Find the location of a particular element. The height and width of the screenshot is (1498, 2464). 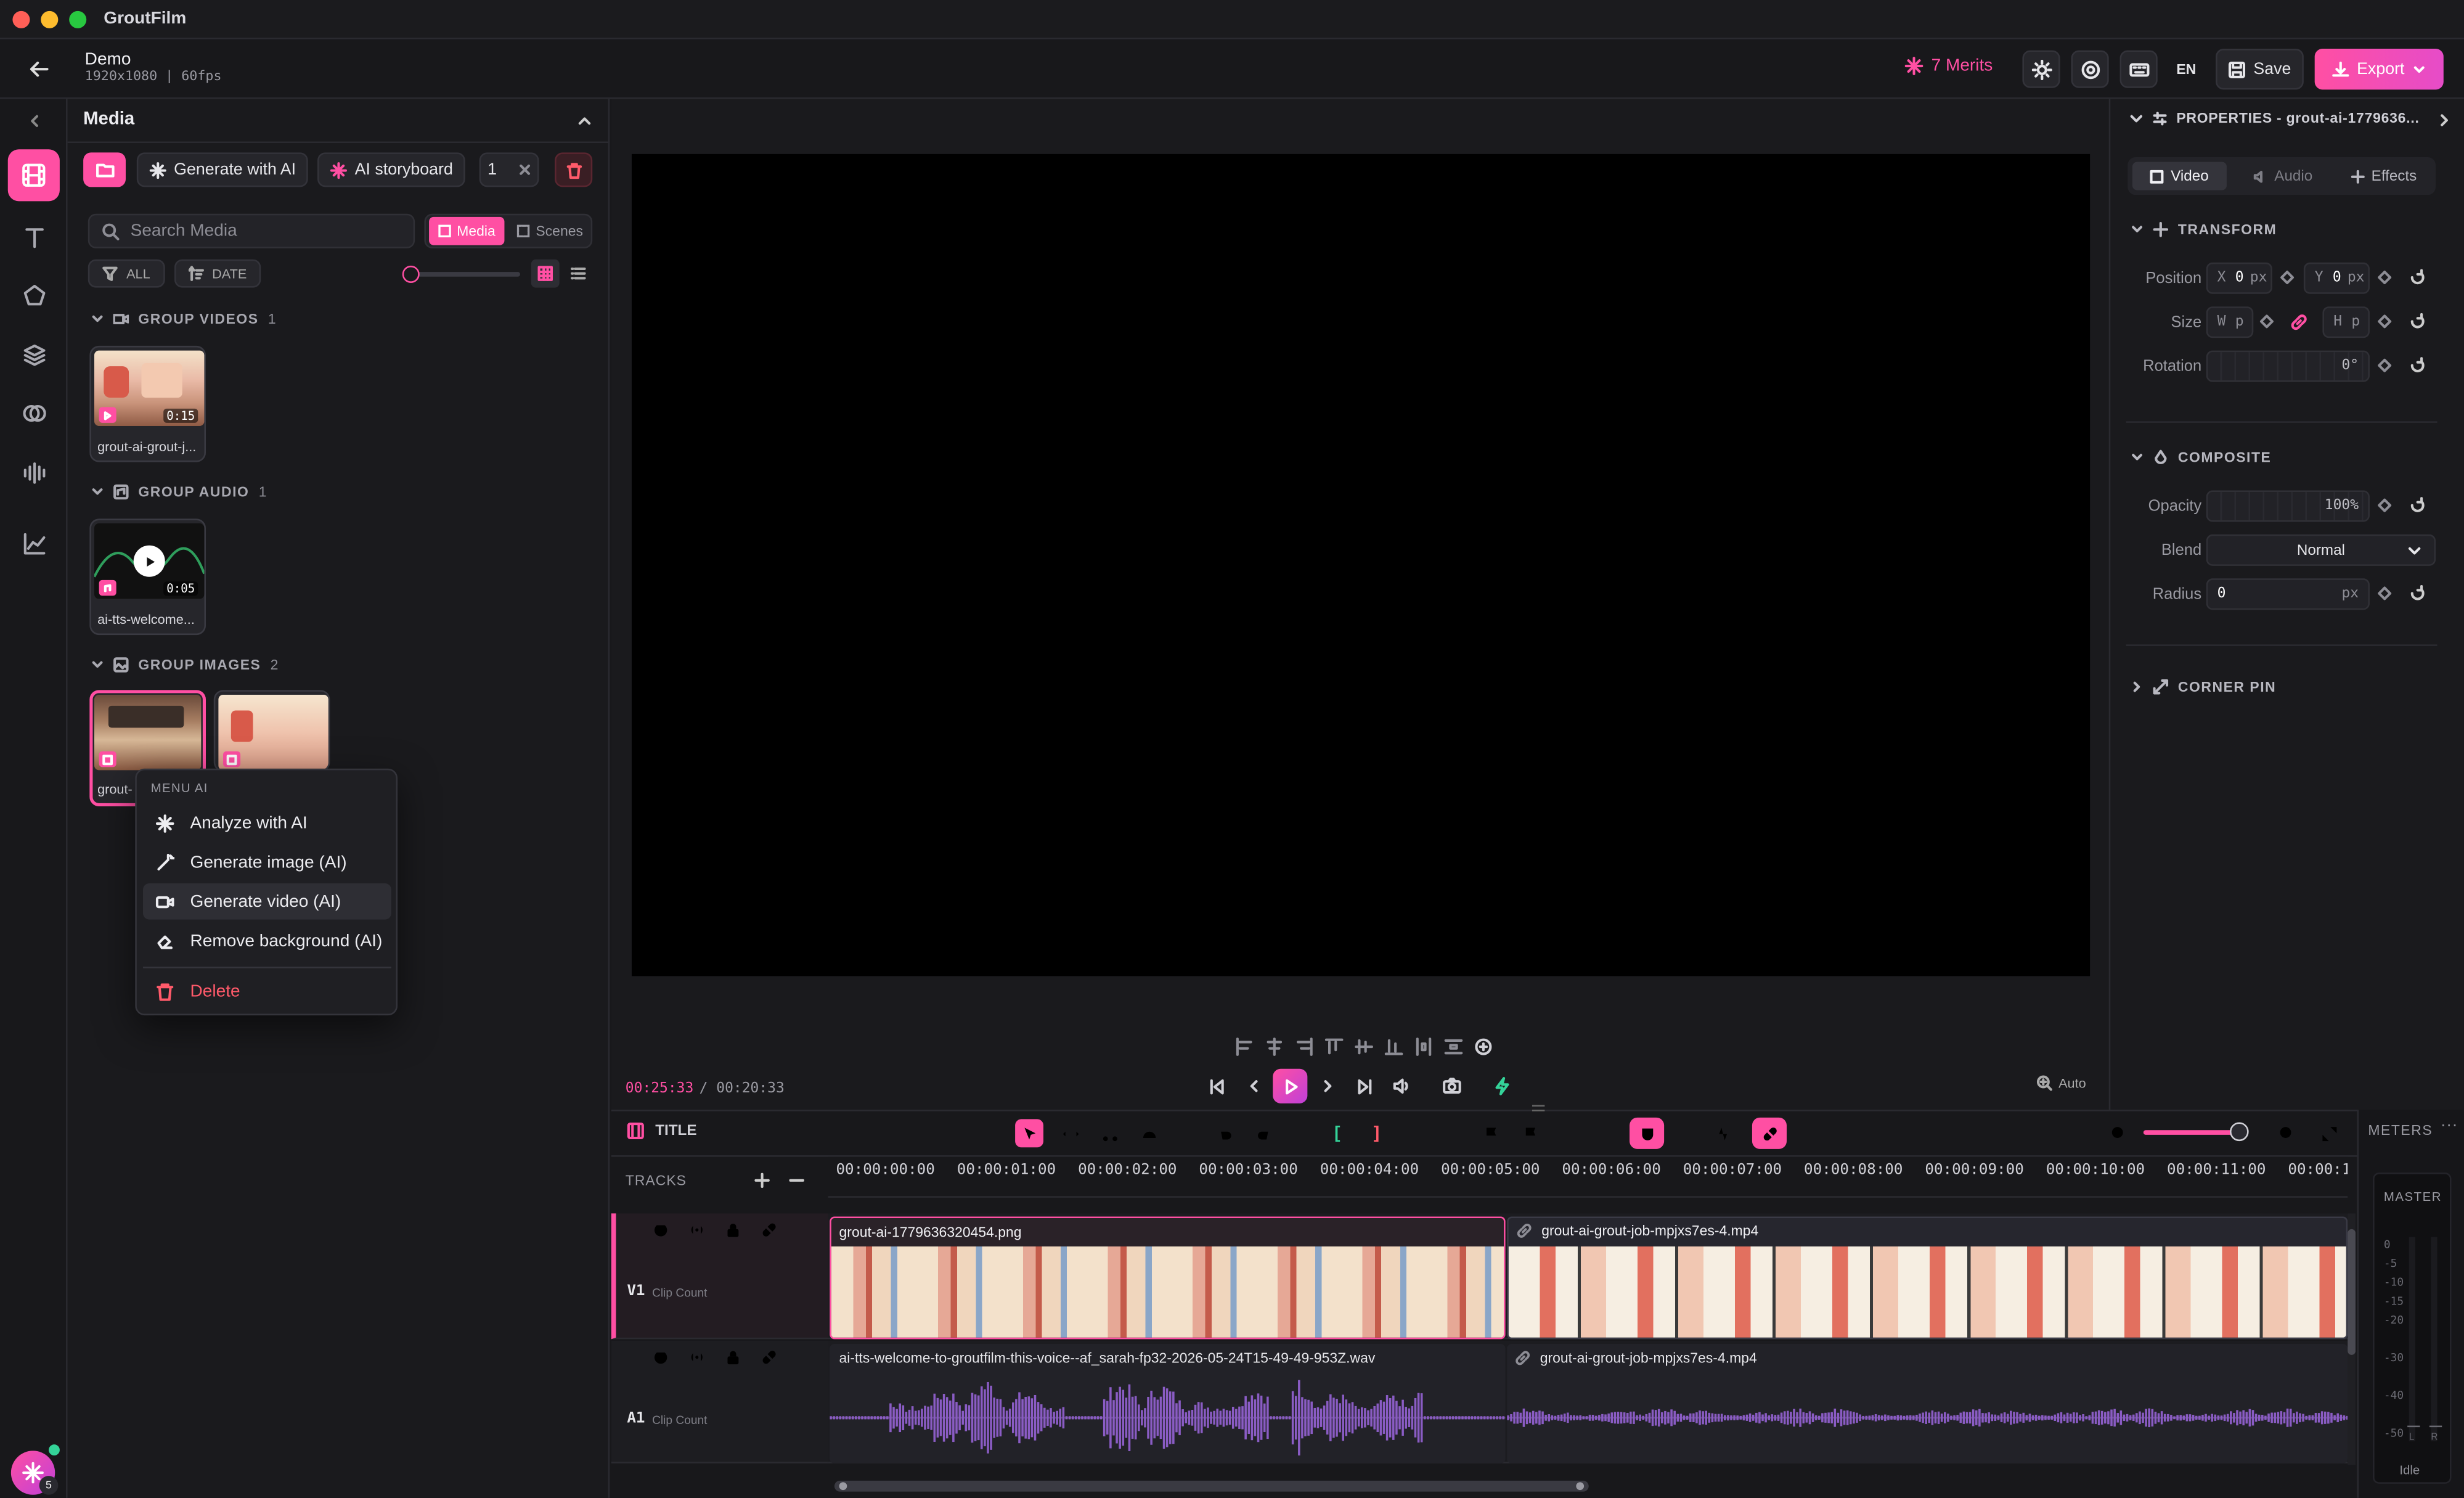

slider-knob is located at coordinates (411, 274).